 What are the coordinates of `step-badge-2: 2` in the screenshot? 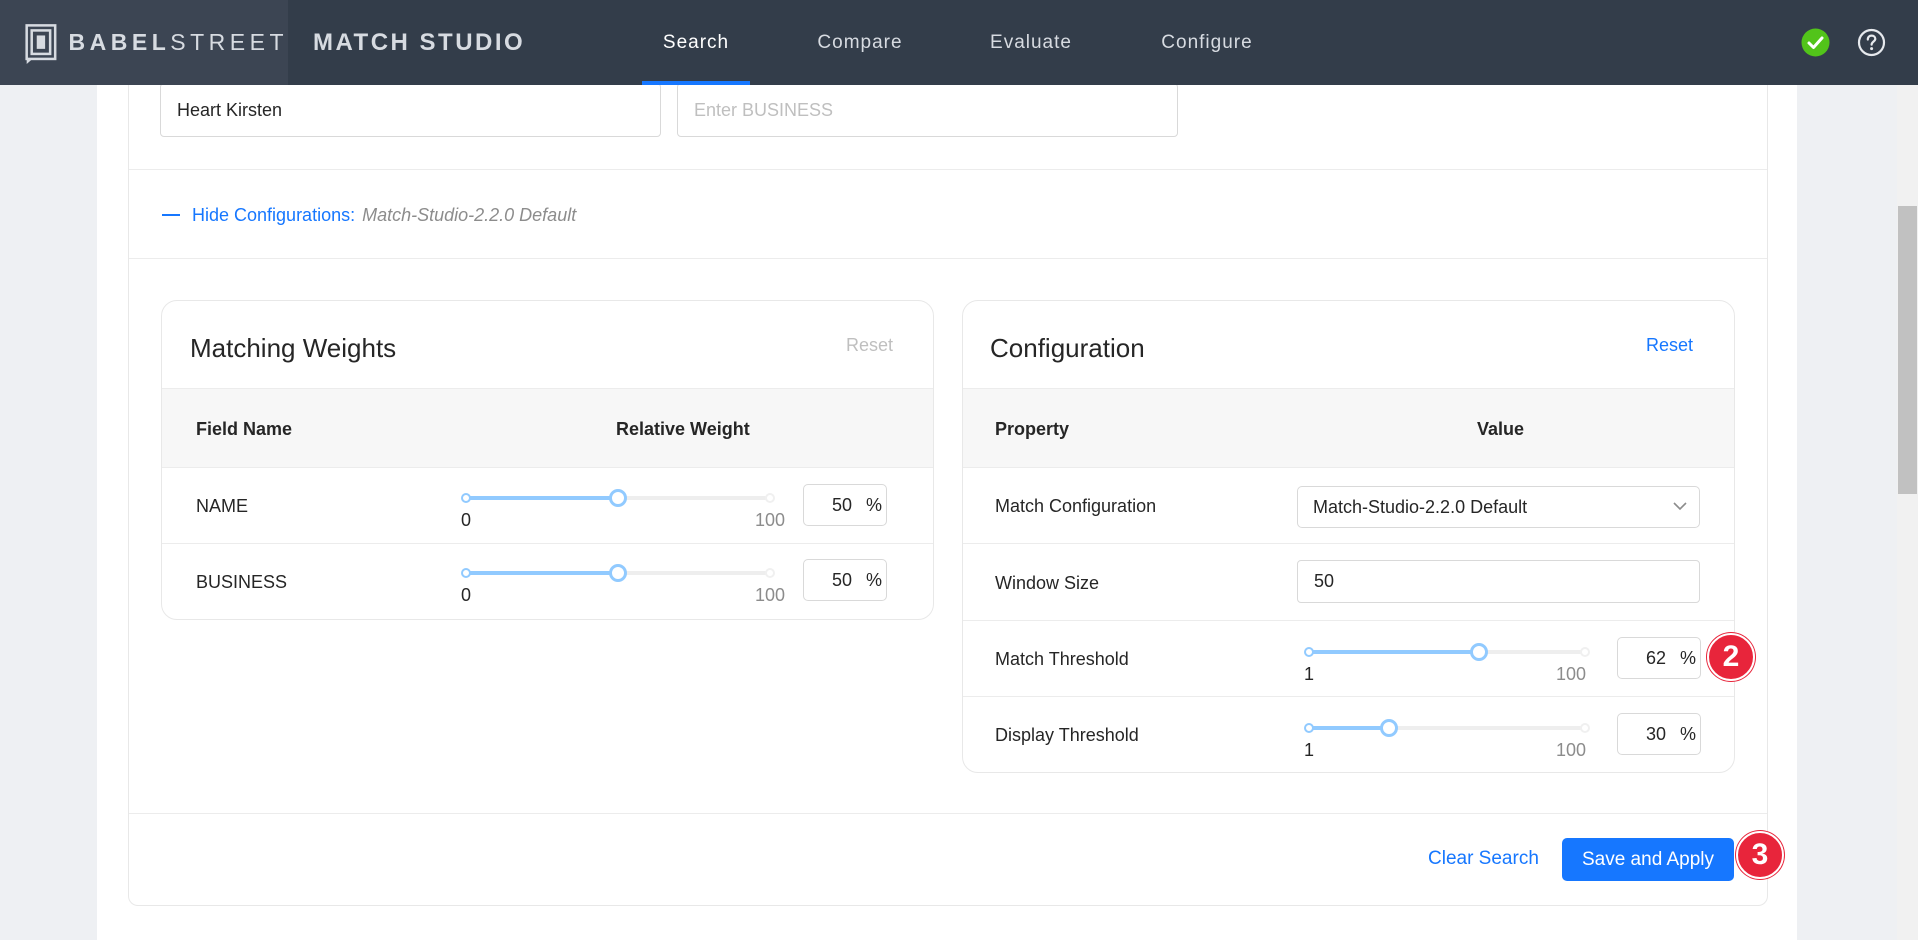 It's located at (1731, 657).